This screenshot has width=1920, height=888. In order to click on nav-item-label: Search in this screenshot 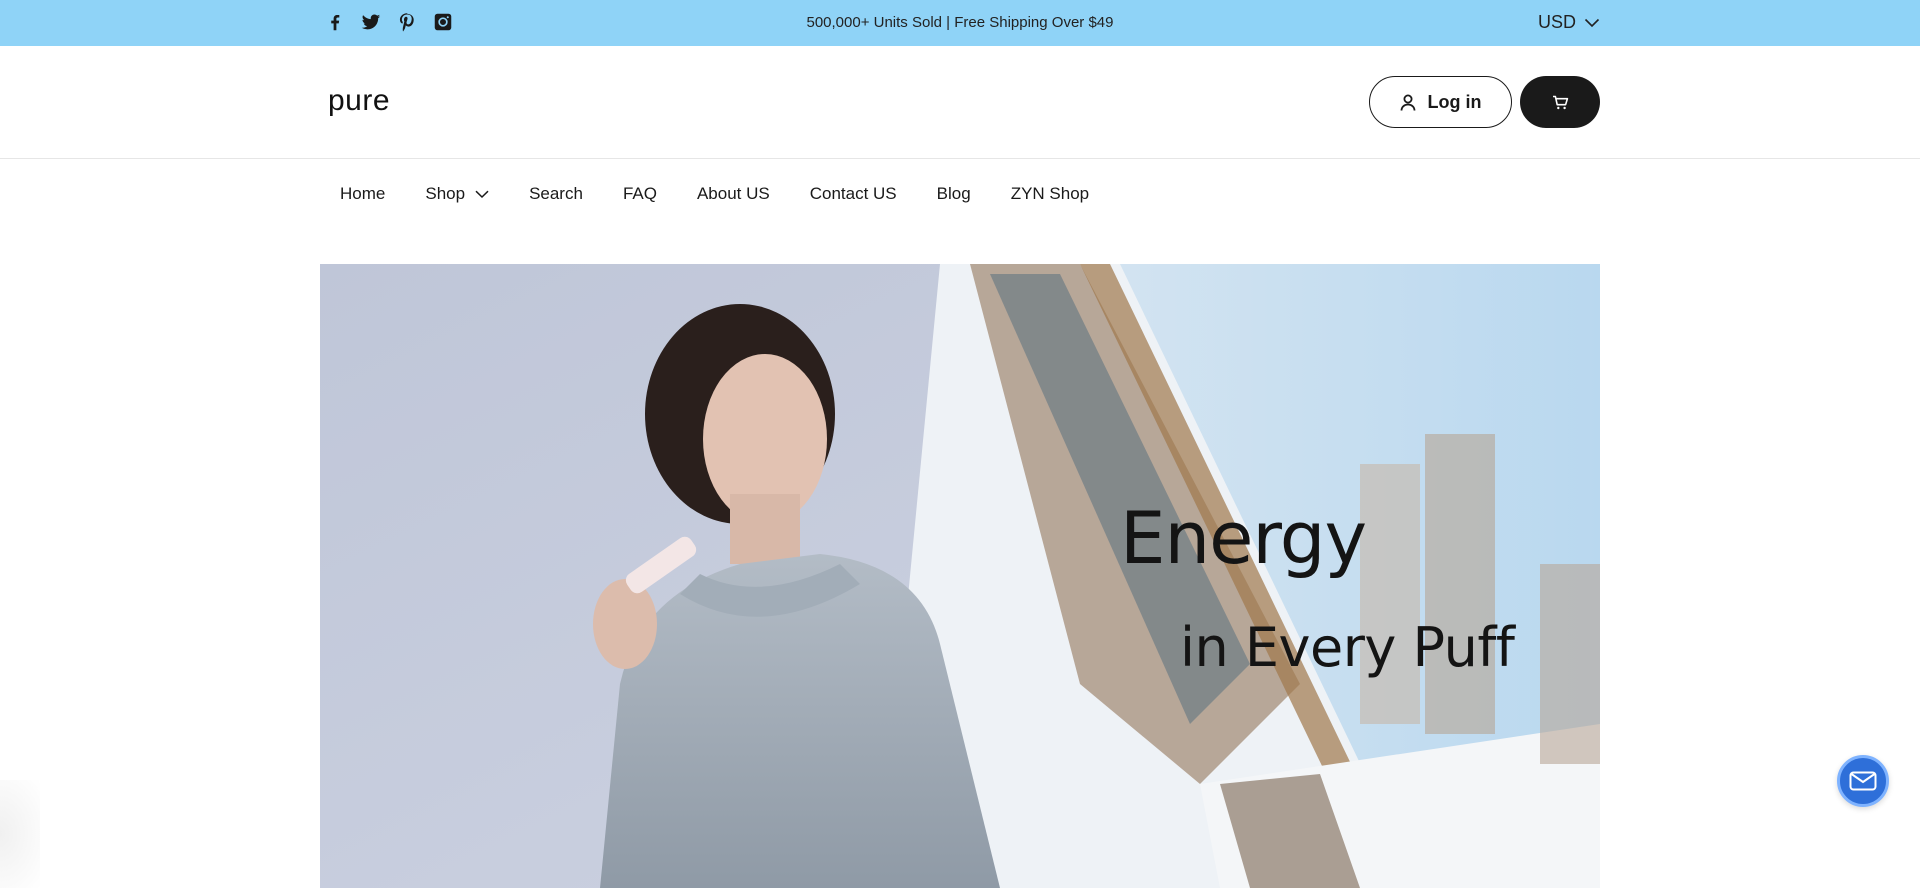, I will do `click(556, 193)`.